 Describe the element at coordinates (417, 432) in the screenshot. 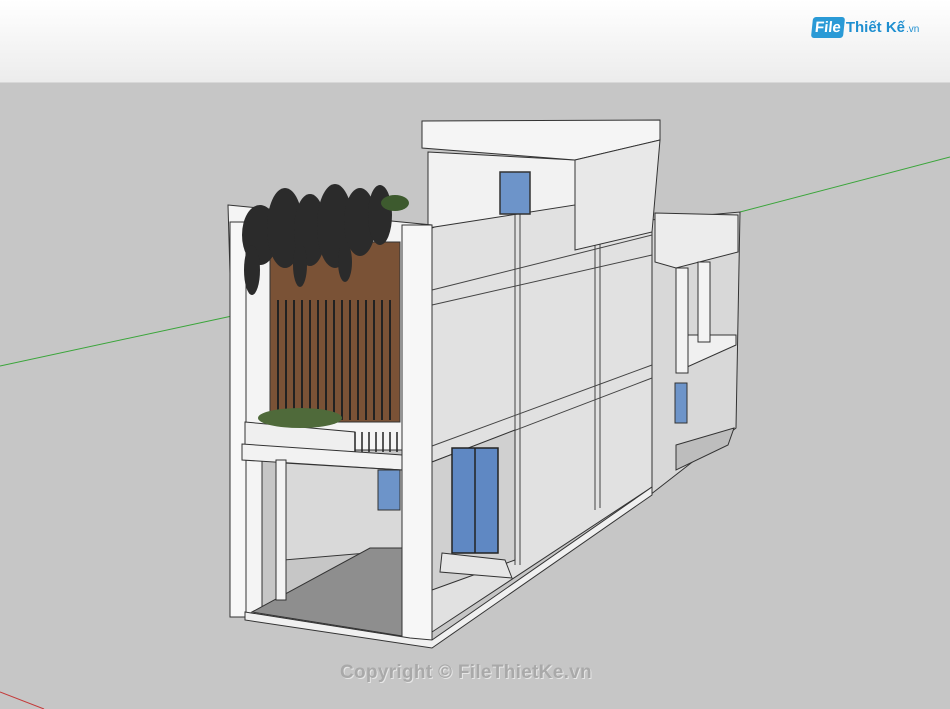

I see `front-right-column` at that location.